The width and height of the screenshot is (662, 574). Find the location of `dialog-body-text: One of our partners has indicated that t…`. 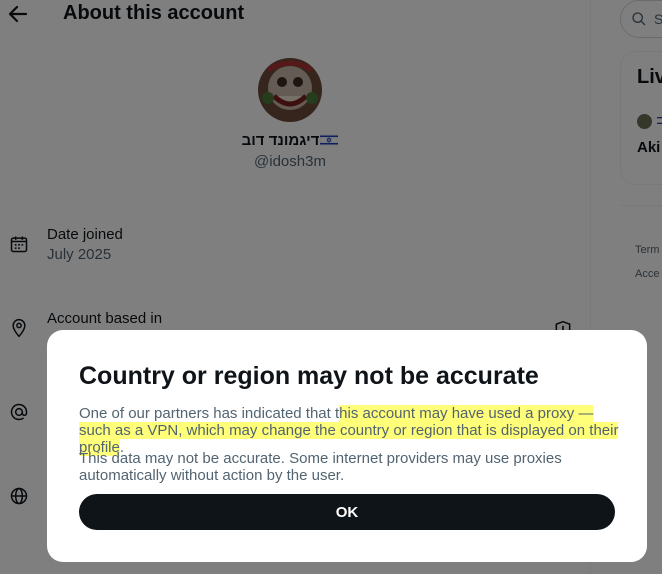

dialog-body-text: One of our partners has indicated that t… is located at coordinates (349, 430).